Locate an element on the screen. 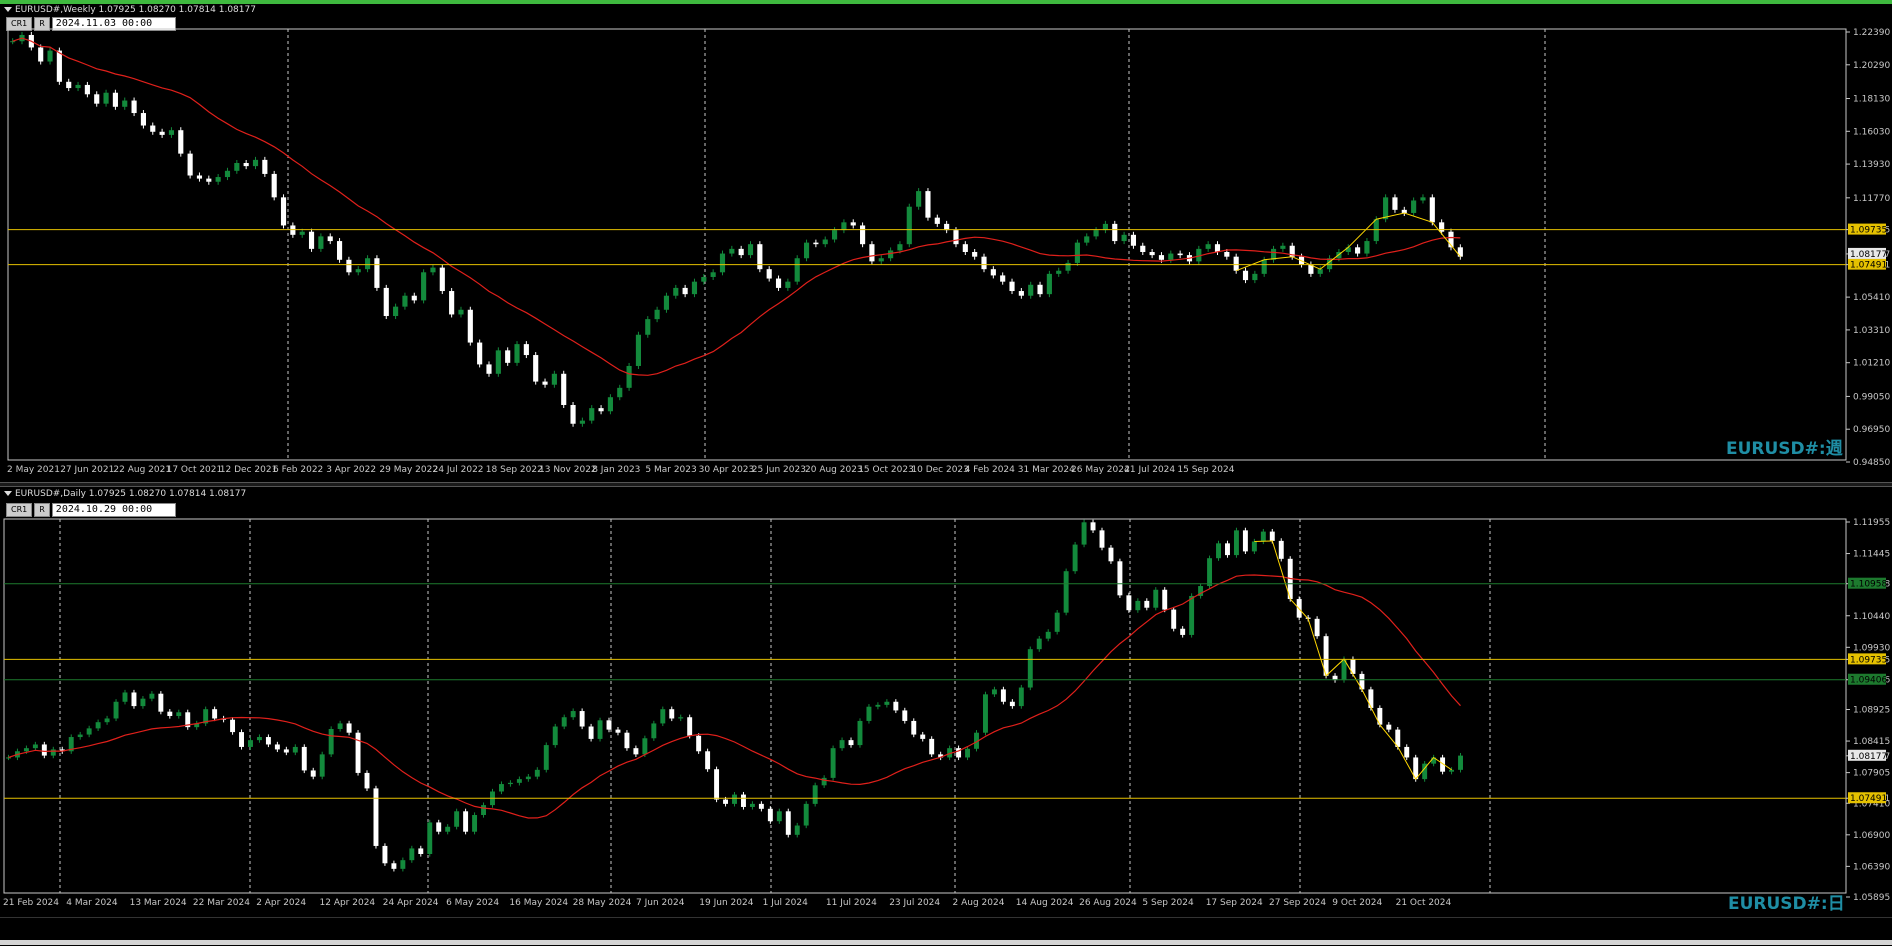 Image resolution: width=1892 pixels, height=946 pixels. date-tick-label: 29 May 2022 is located at coordinates (408, 470).